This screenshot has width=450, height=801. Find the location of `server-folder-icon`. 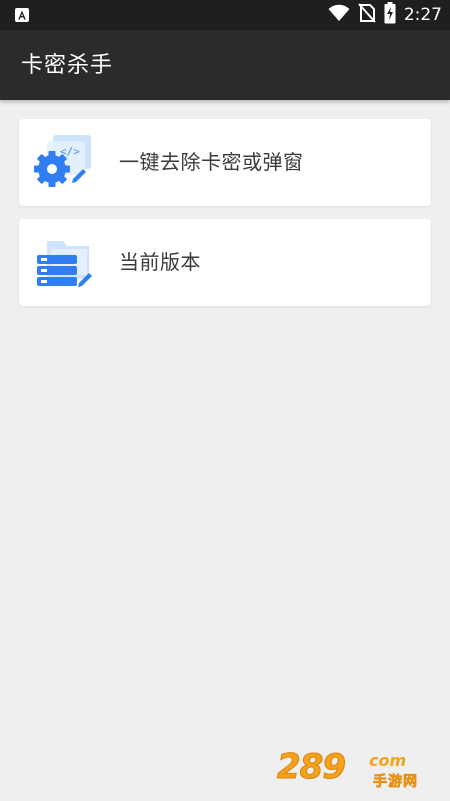

server-folder-icon is located at coordinates (64, 262).